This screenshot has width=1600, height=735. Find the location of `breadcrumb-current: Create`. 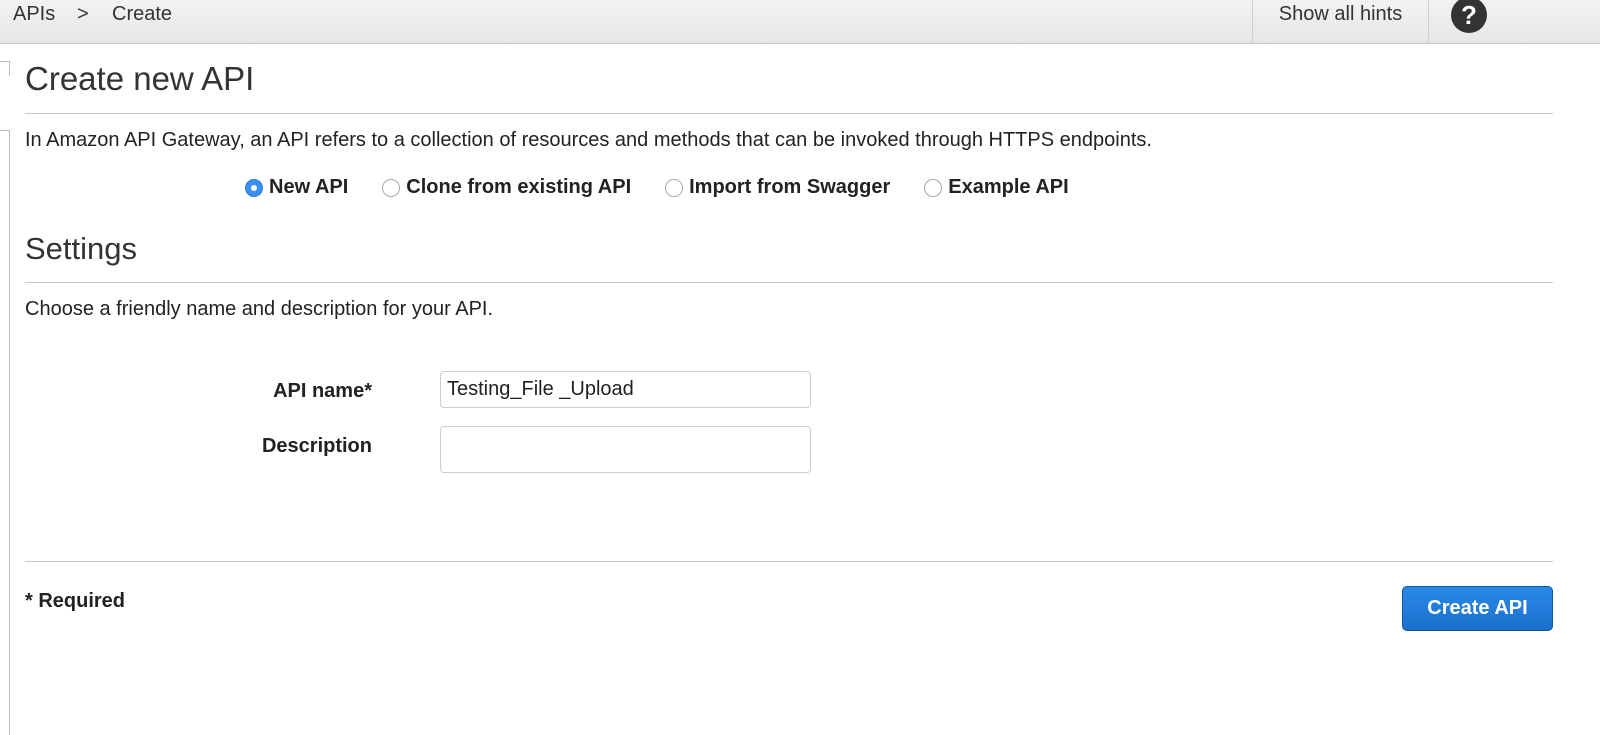

breadcrumb-current: Create is located at coordinates (142, 14).